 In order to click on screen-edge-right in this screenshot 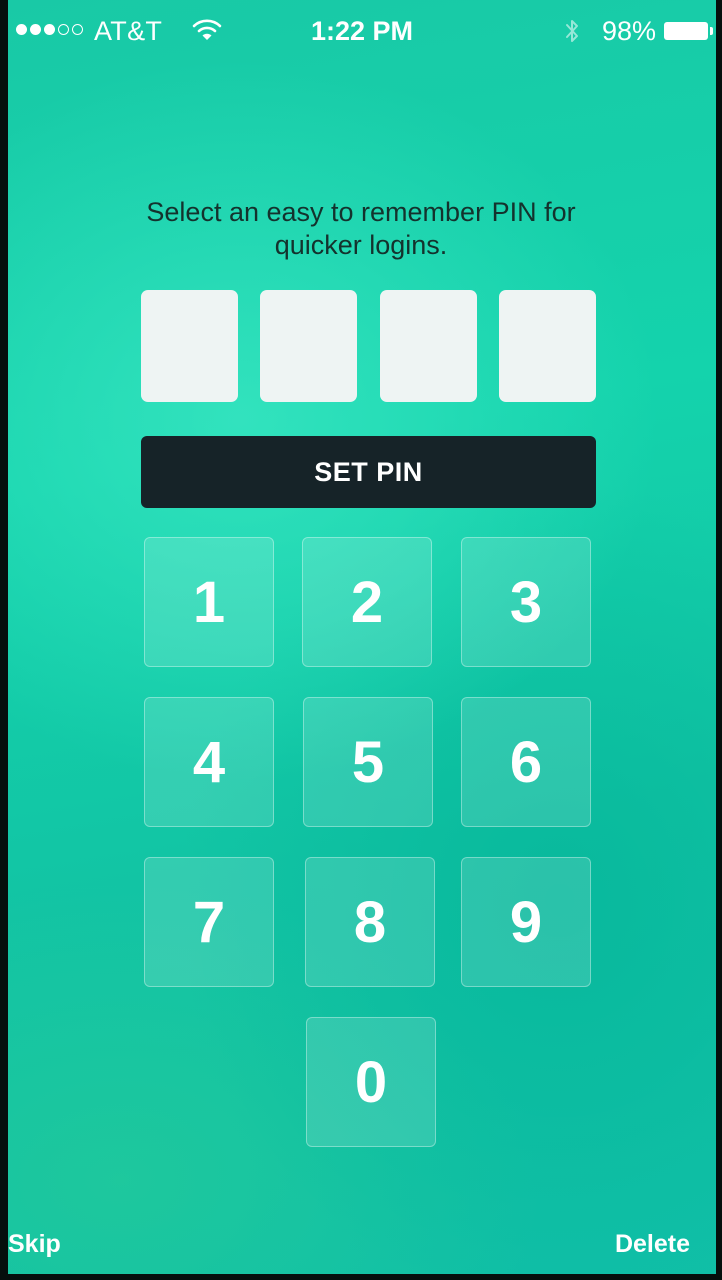, I will do `click(719, 640)`.